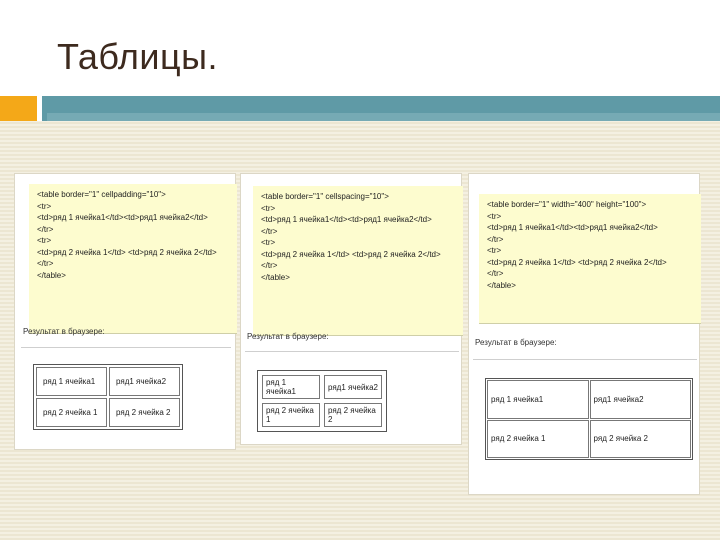 The width and height of the screenshot is (720, 540). Describe the element at coordinates (378, 108) in the screenshot. I see `accent-bar-teal` at that location.